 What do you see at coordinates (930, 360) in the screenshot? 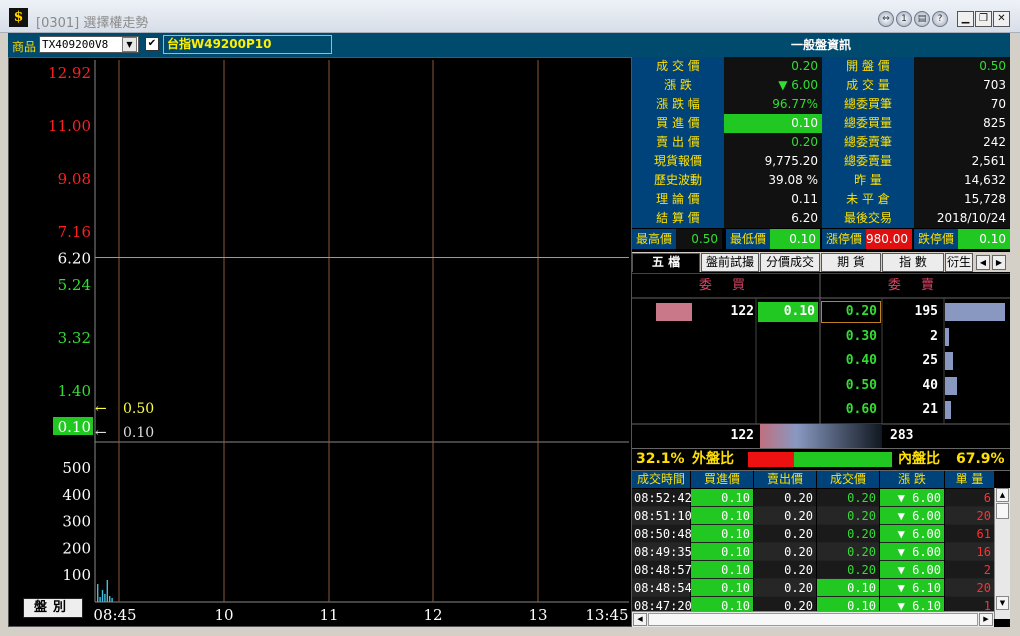
I see `ask-qty: 25` at bounding box center [930, 360].